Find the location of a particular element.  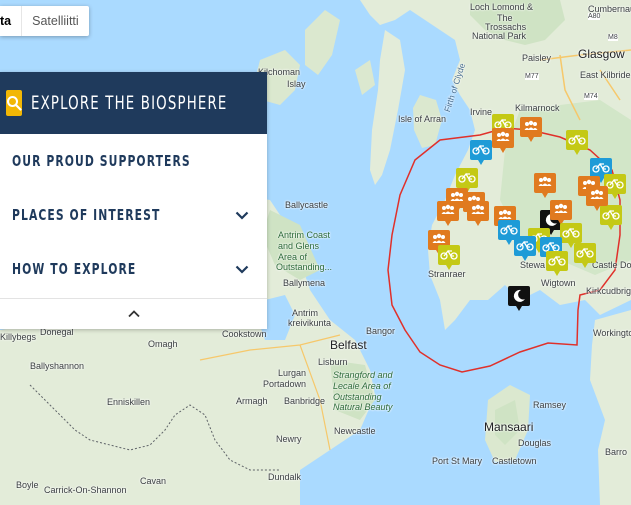

place-port-st-mary: Port St Mary is located at coordinates (457, 461).